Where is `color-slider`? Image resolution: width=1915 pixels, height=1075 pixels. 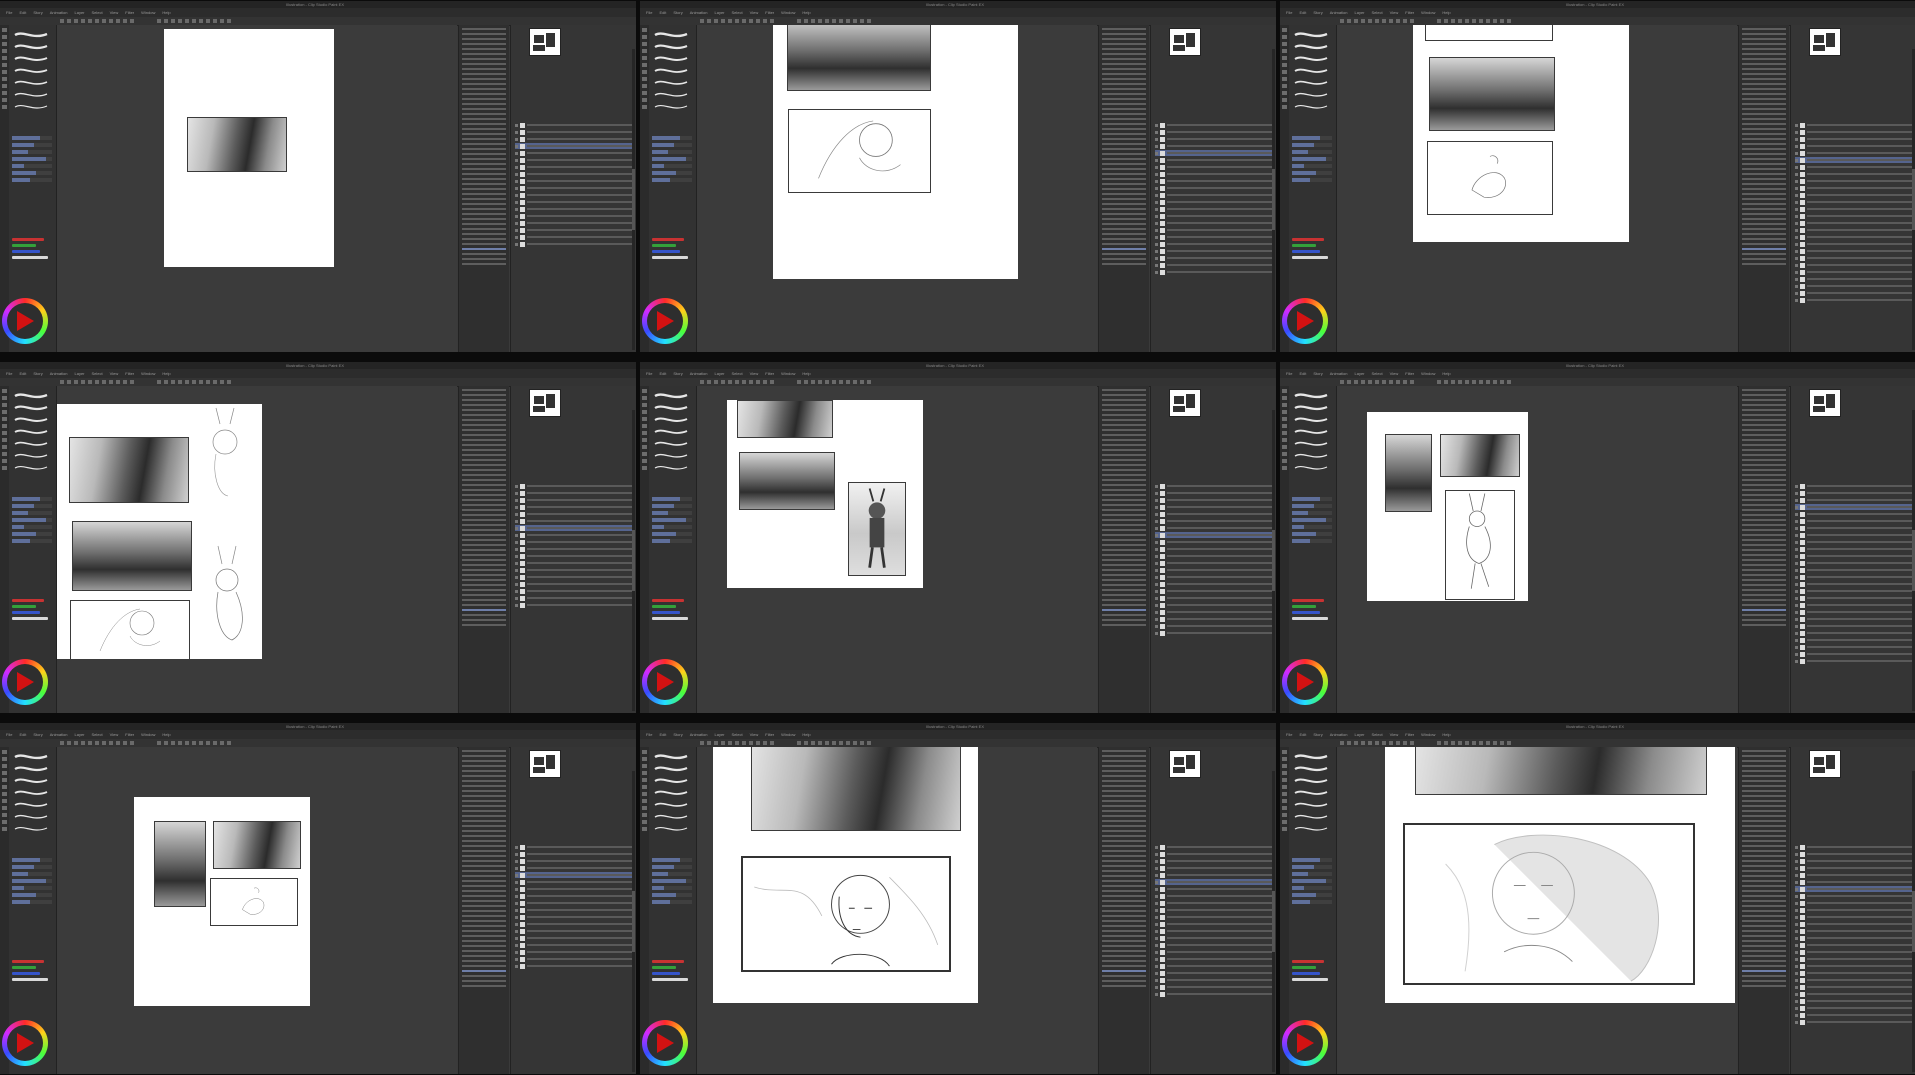 color-slider is located at coordinates (26, 251).